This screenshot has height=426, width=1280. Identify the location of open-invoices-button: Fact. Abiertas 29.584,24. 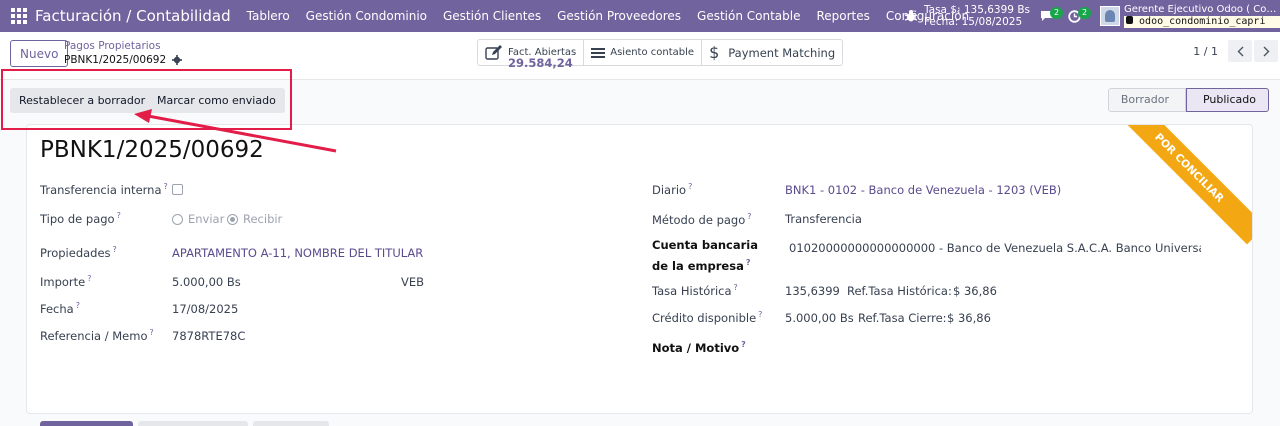
(531, 54).